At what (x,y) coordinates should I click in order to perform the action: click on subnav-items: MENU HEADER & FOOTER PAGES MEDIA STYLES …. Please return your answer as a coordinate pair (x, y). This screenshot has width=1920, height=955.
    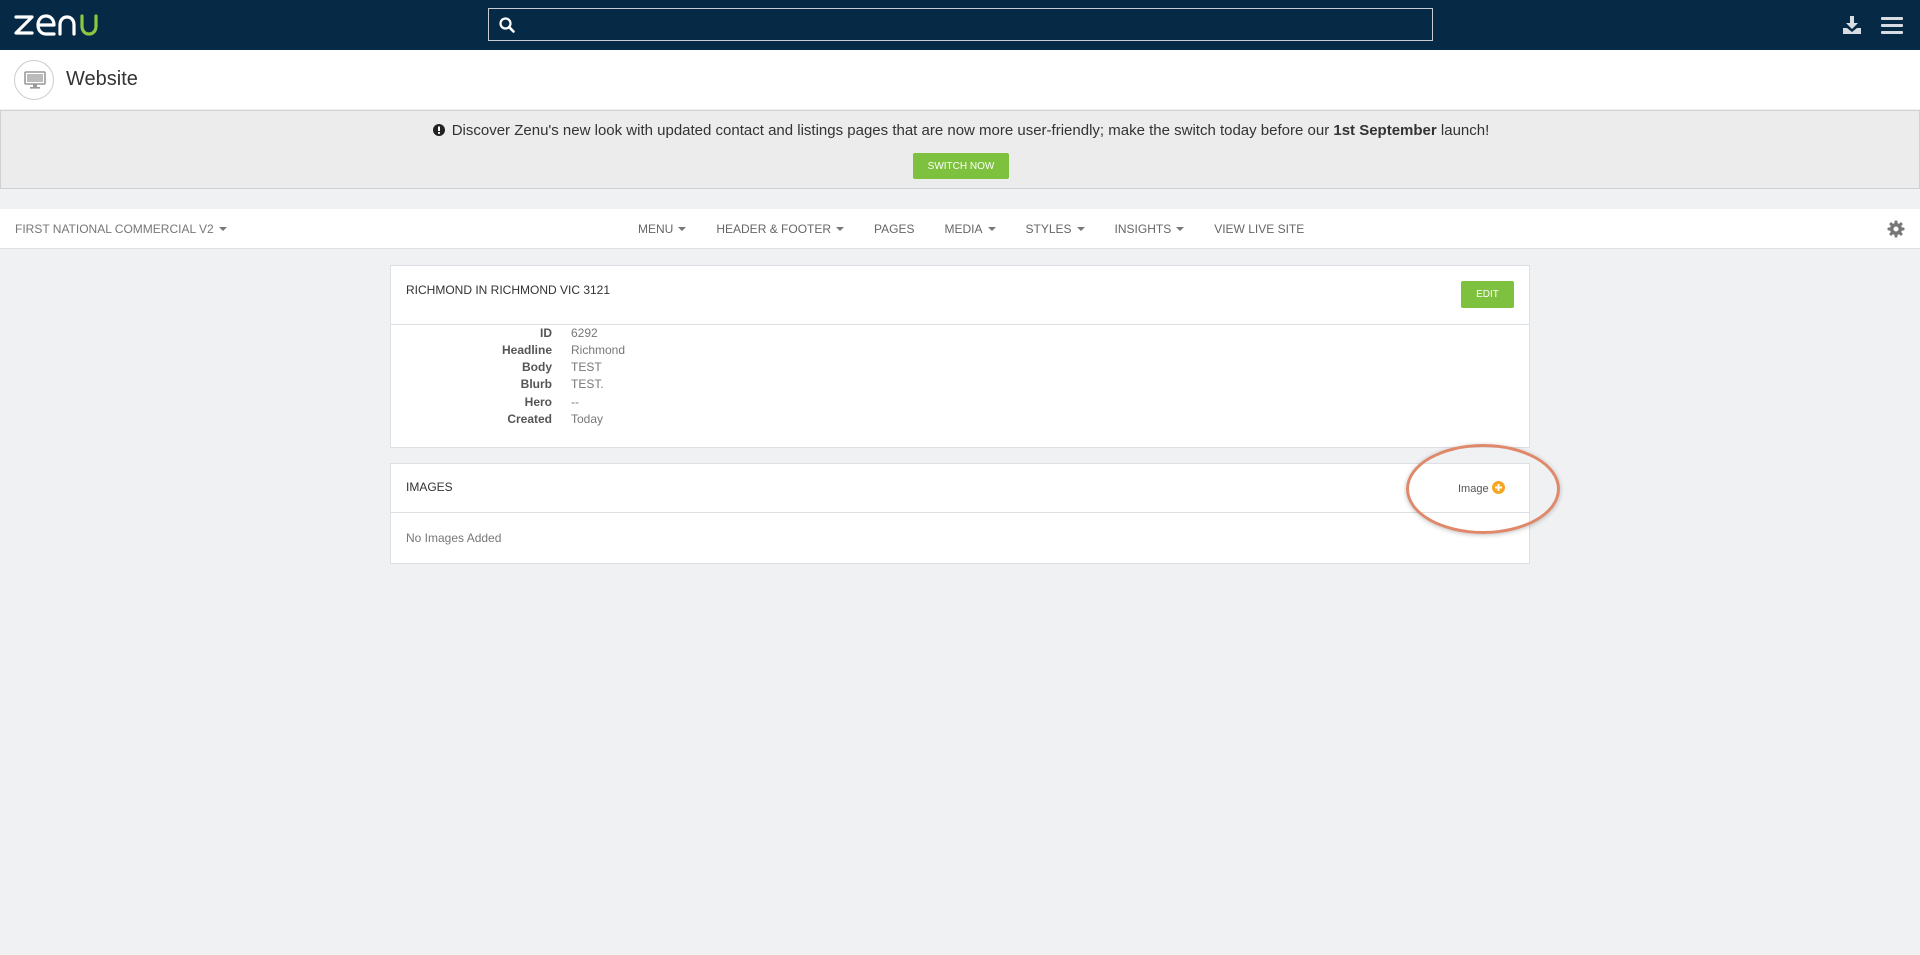
    Looking at the image, I should click on (986, 229).